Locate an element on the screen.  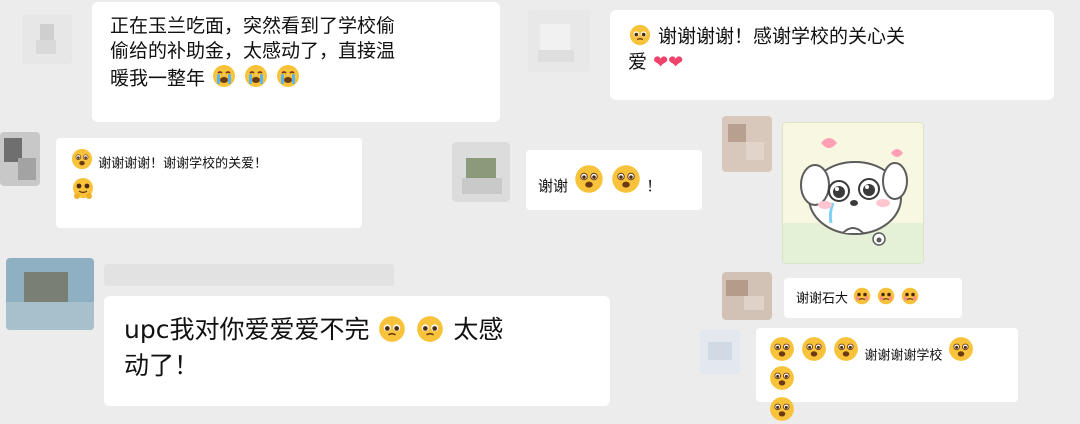
message-line-text: 谢谢谢谢学校 is located at coordinates (903, 356).